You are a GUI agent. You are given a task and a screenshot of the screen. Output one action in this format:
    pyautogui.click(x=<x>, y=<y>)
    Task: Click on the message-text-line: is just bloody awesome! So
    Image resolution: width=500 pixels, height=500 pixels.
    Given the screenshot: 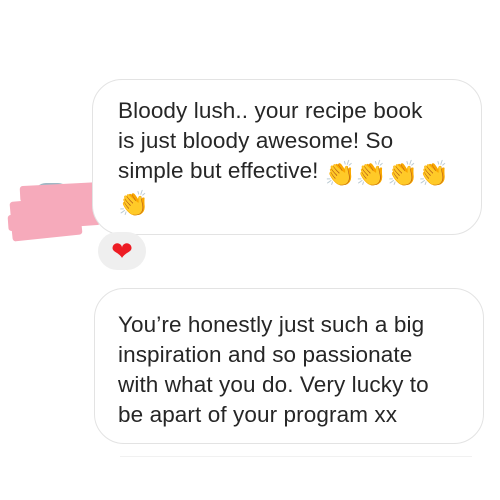 What is the action you would take?
    pyautogui.click(x=256, y=140)
    